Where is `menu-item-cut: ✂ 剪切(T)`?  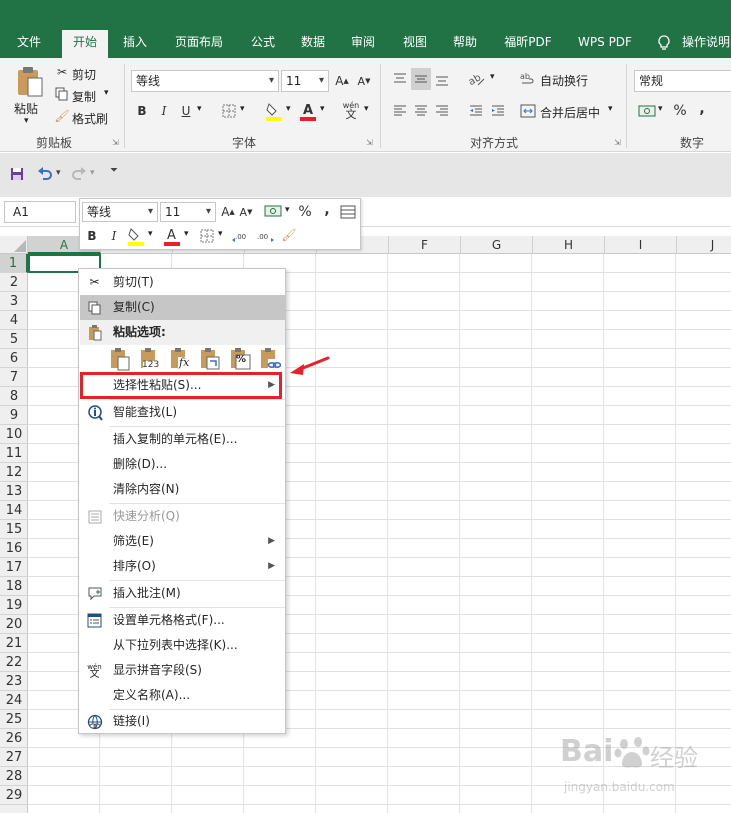 menu-item-cut: ✂ 剪切(T) is located at coordinates (182, 282).